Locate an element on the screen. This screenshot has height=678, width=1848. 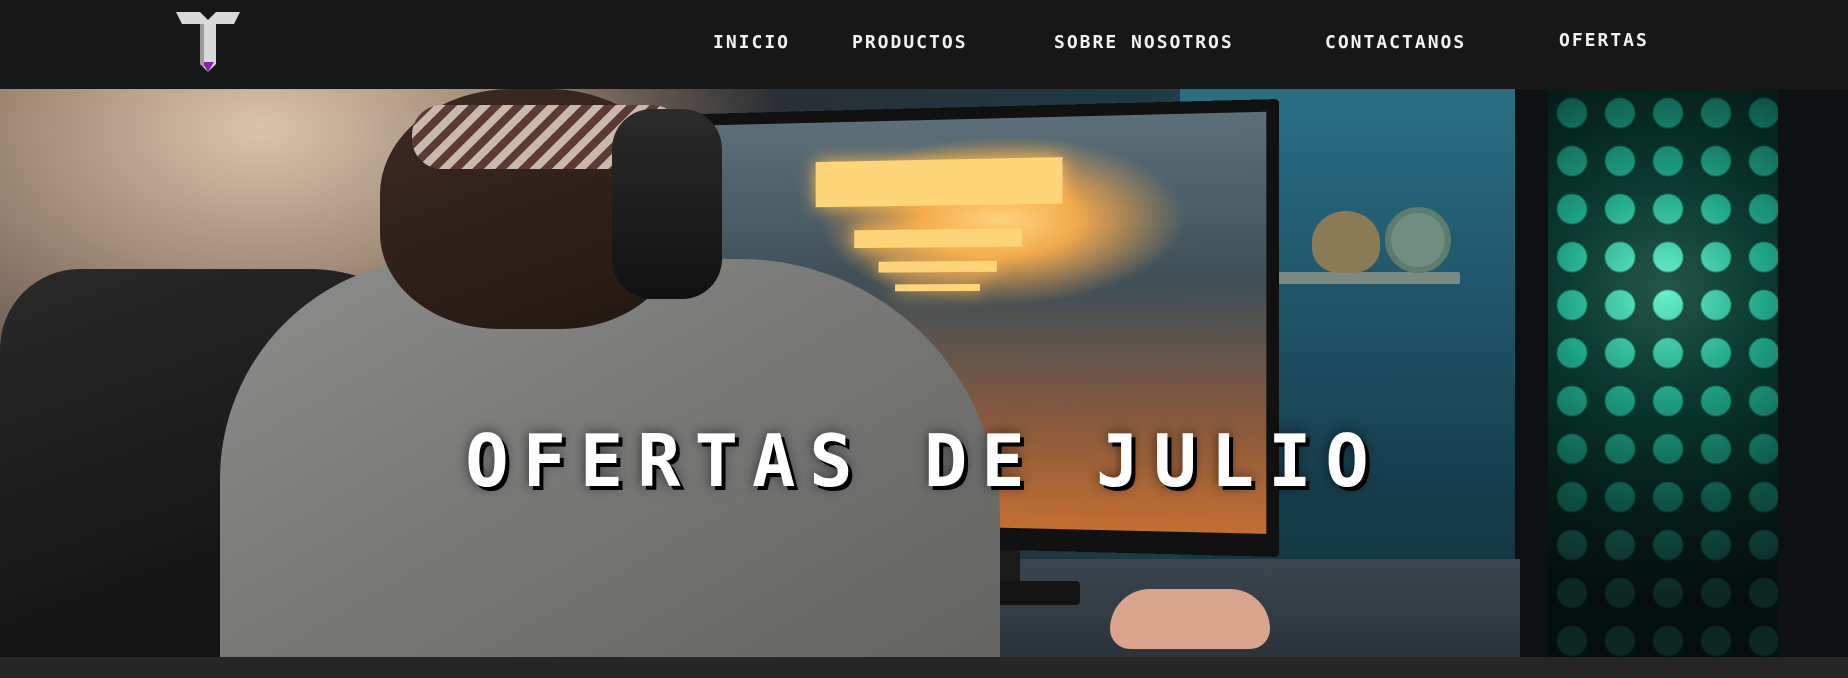
hero-person-hand is located at coordinates (1190, 619).